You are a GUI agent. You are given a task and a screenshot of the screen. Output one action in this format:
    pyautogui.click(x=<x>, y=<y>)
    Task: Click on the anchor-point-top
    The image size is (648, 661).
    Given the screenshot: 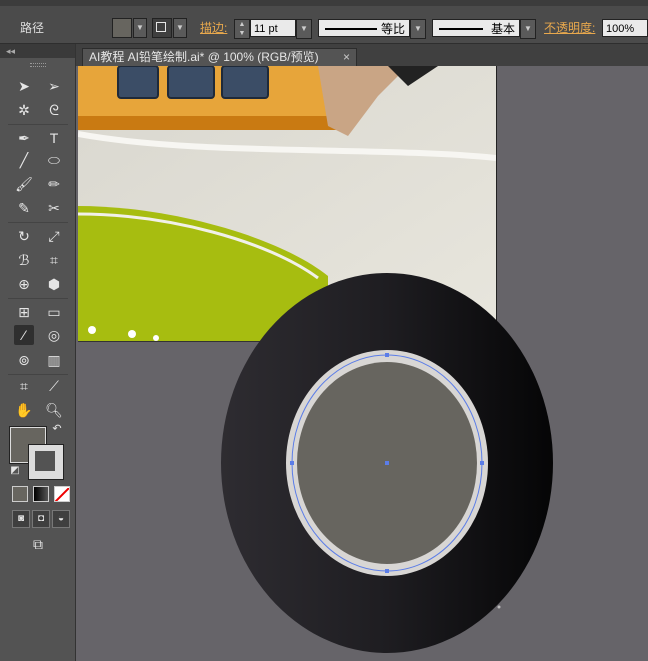 What is the action you would take?
    pyautogui.click(x=387, y=355)
    